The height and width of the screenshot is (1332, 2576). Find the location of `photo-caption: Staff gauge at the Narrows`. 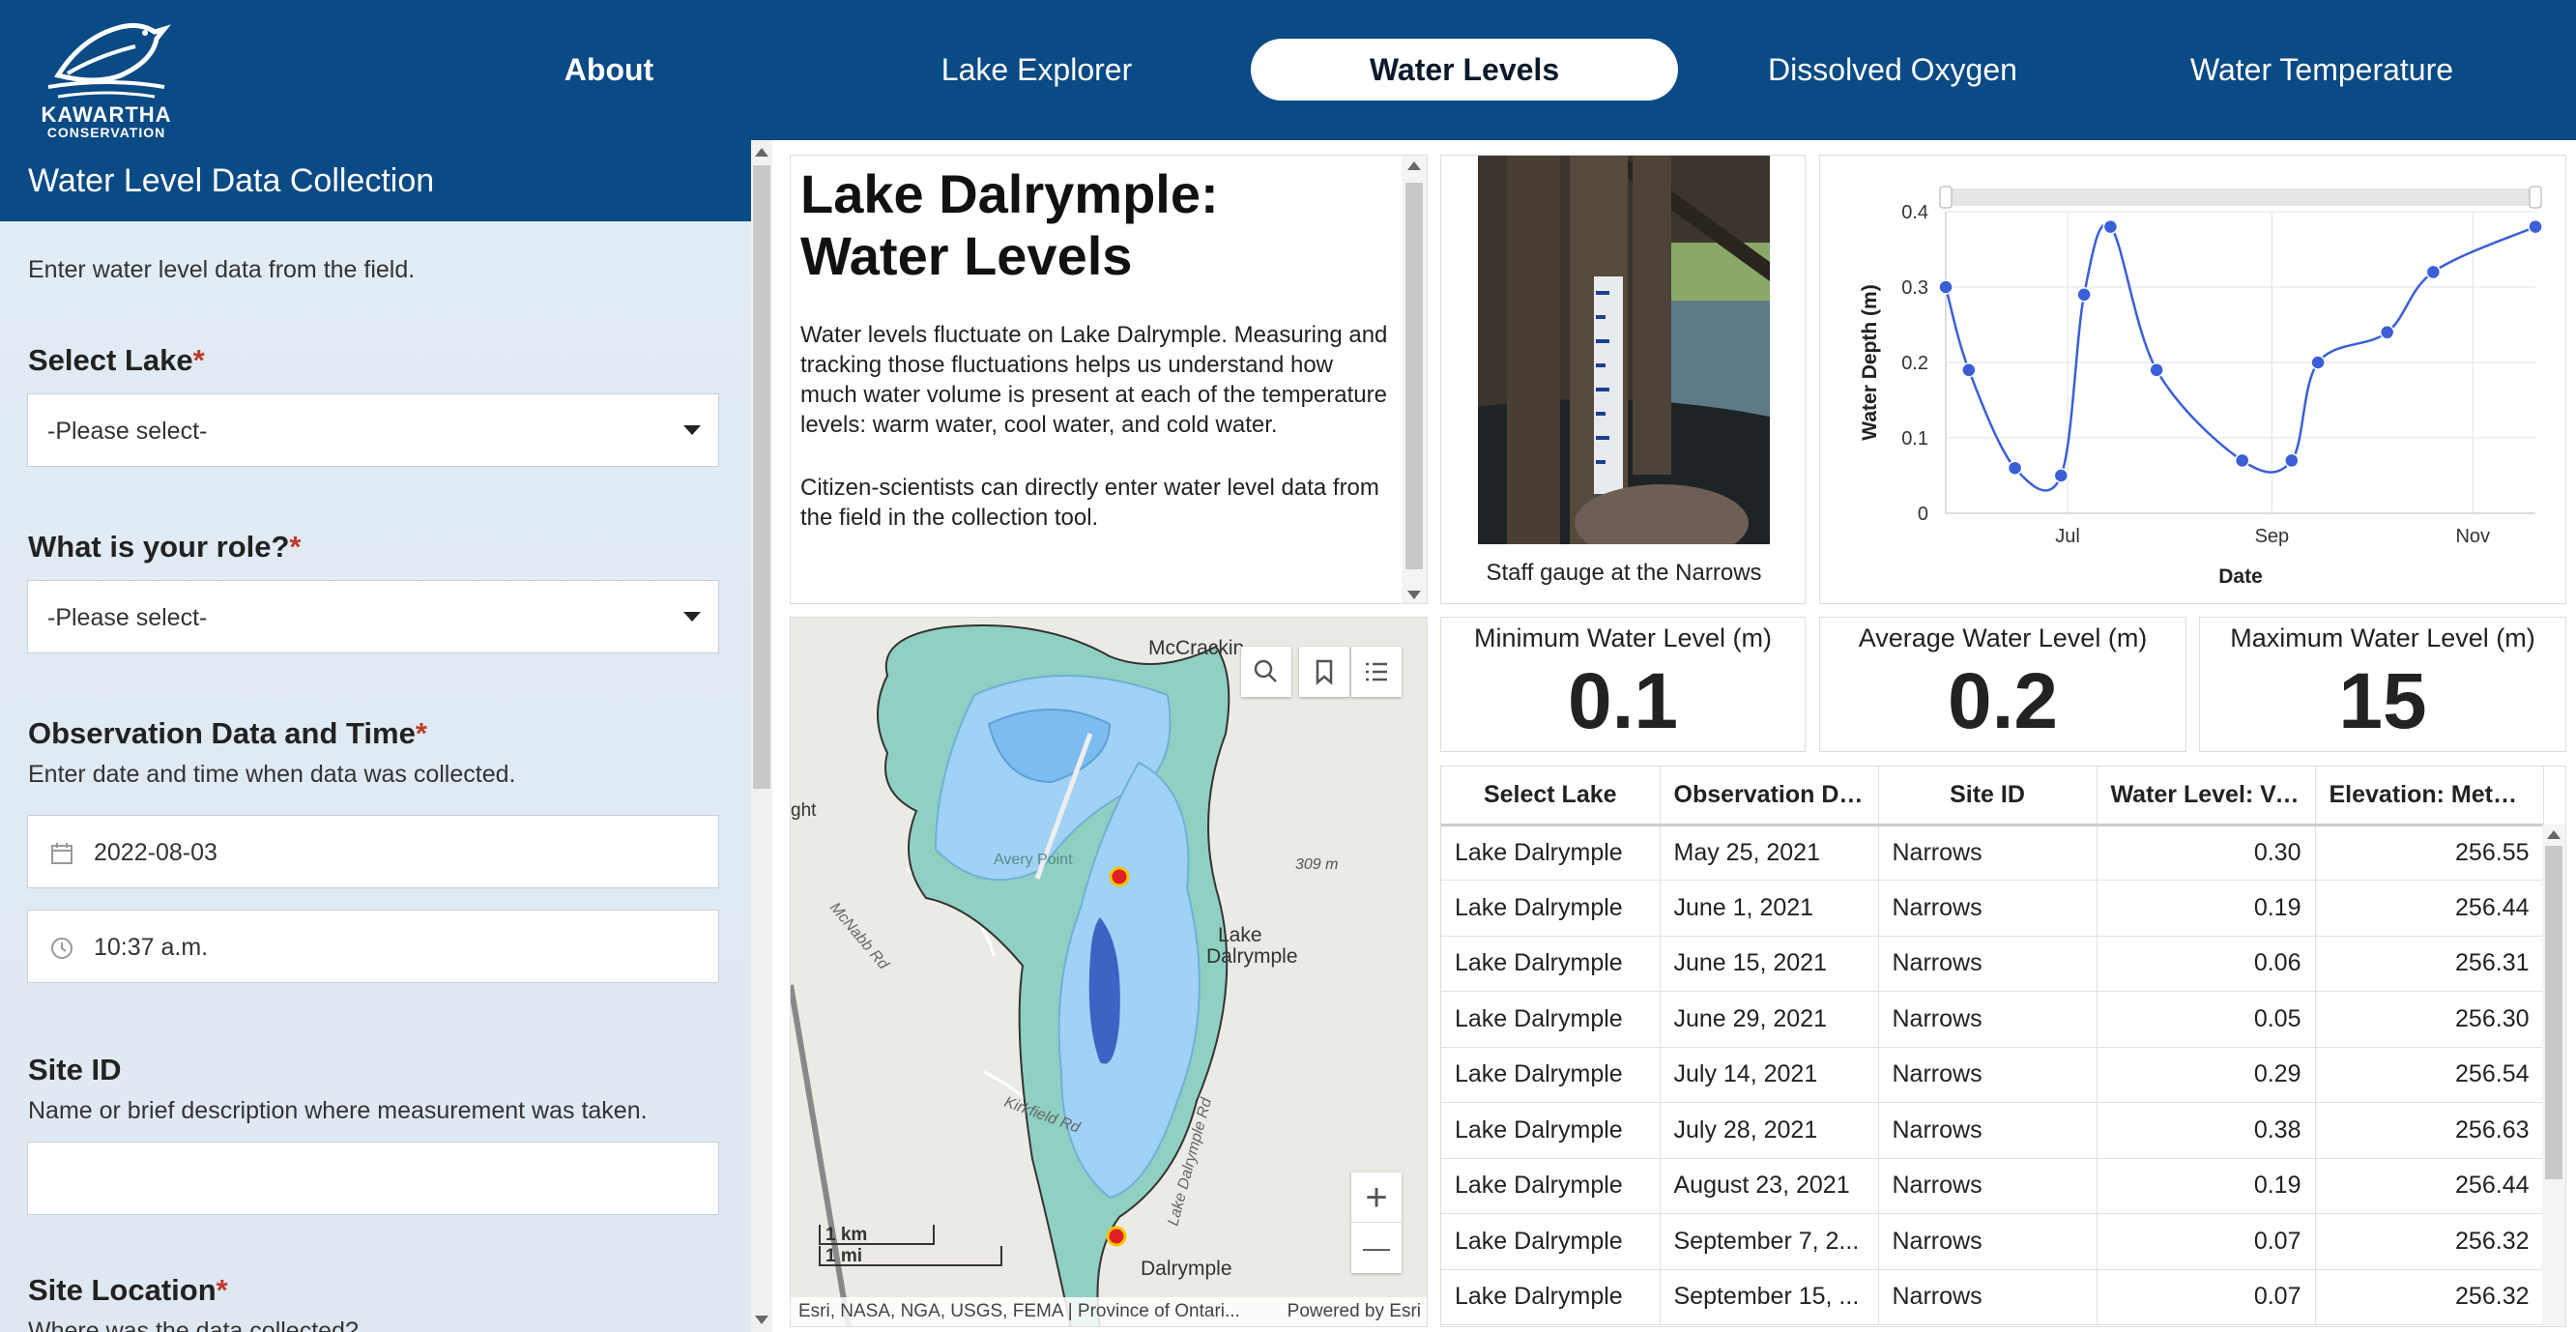

photo-caption: Staff gauge at the Narrows is located at coordinates (1624, 573).